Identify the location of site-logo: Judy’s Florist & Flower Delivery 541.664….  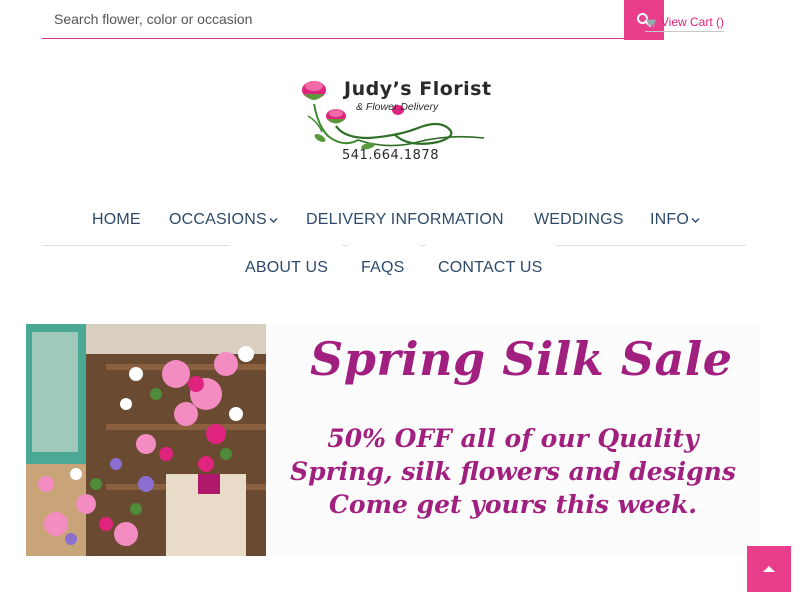
(395, 122).